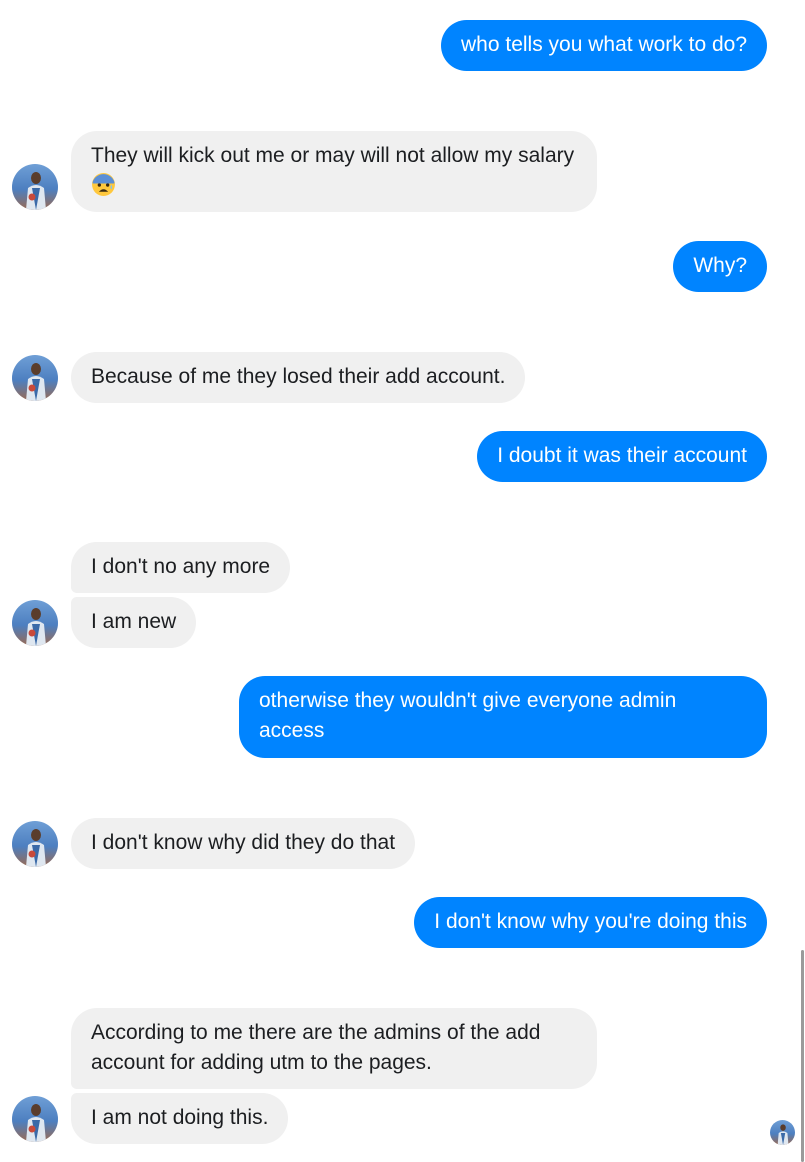 The height and width of the screenshot is (1162, 805). I want to click on incoming-message: I don't no any more, so click(181, 567).